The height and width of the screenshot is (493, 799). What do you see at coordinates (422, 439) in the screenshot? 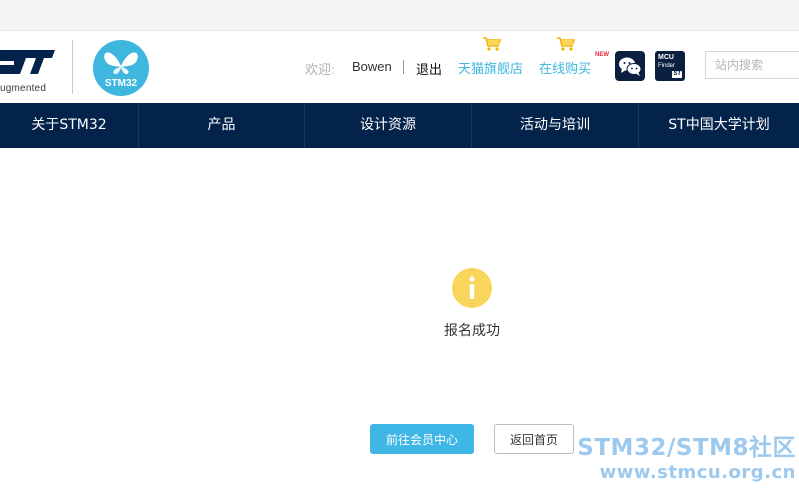
I see `member-center-button: 前往会员中心` at bounding box center [422, 439].